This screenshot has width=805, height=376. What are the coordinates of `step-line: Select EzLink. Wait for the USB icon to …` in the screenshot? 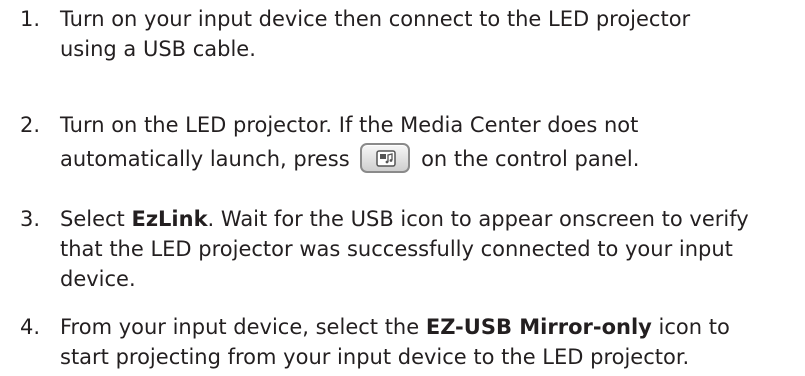 It's located at (432, 219).